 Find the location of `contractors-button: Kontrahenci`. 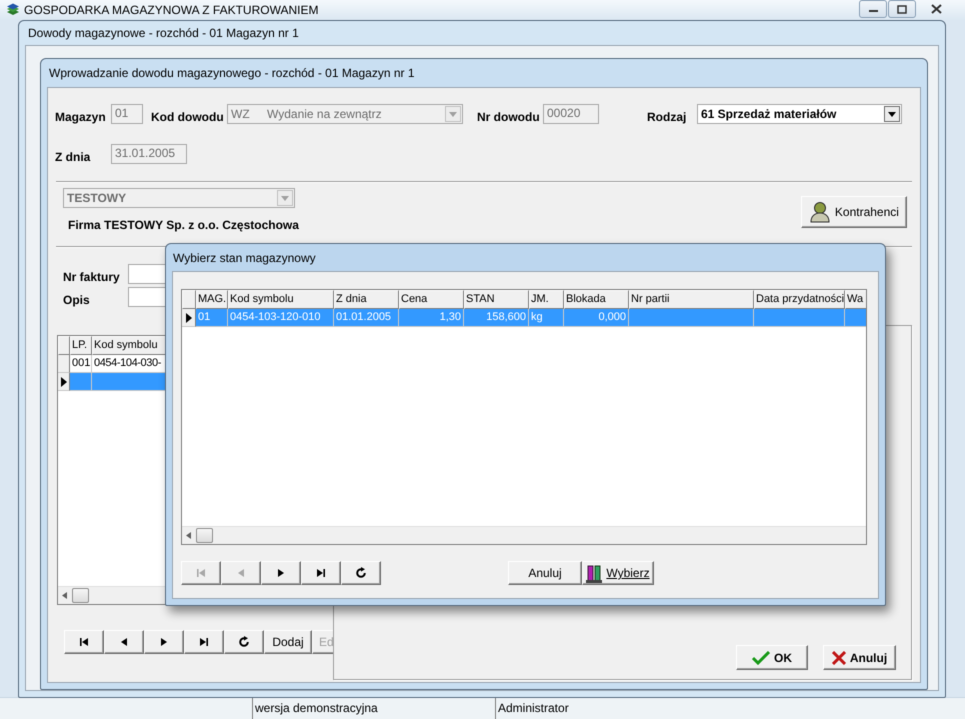

contractors-button: Kontrahenci is located at coordinates (853, 212).